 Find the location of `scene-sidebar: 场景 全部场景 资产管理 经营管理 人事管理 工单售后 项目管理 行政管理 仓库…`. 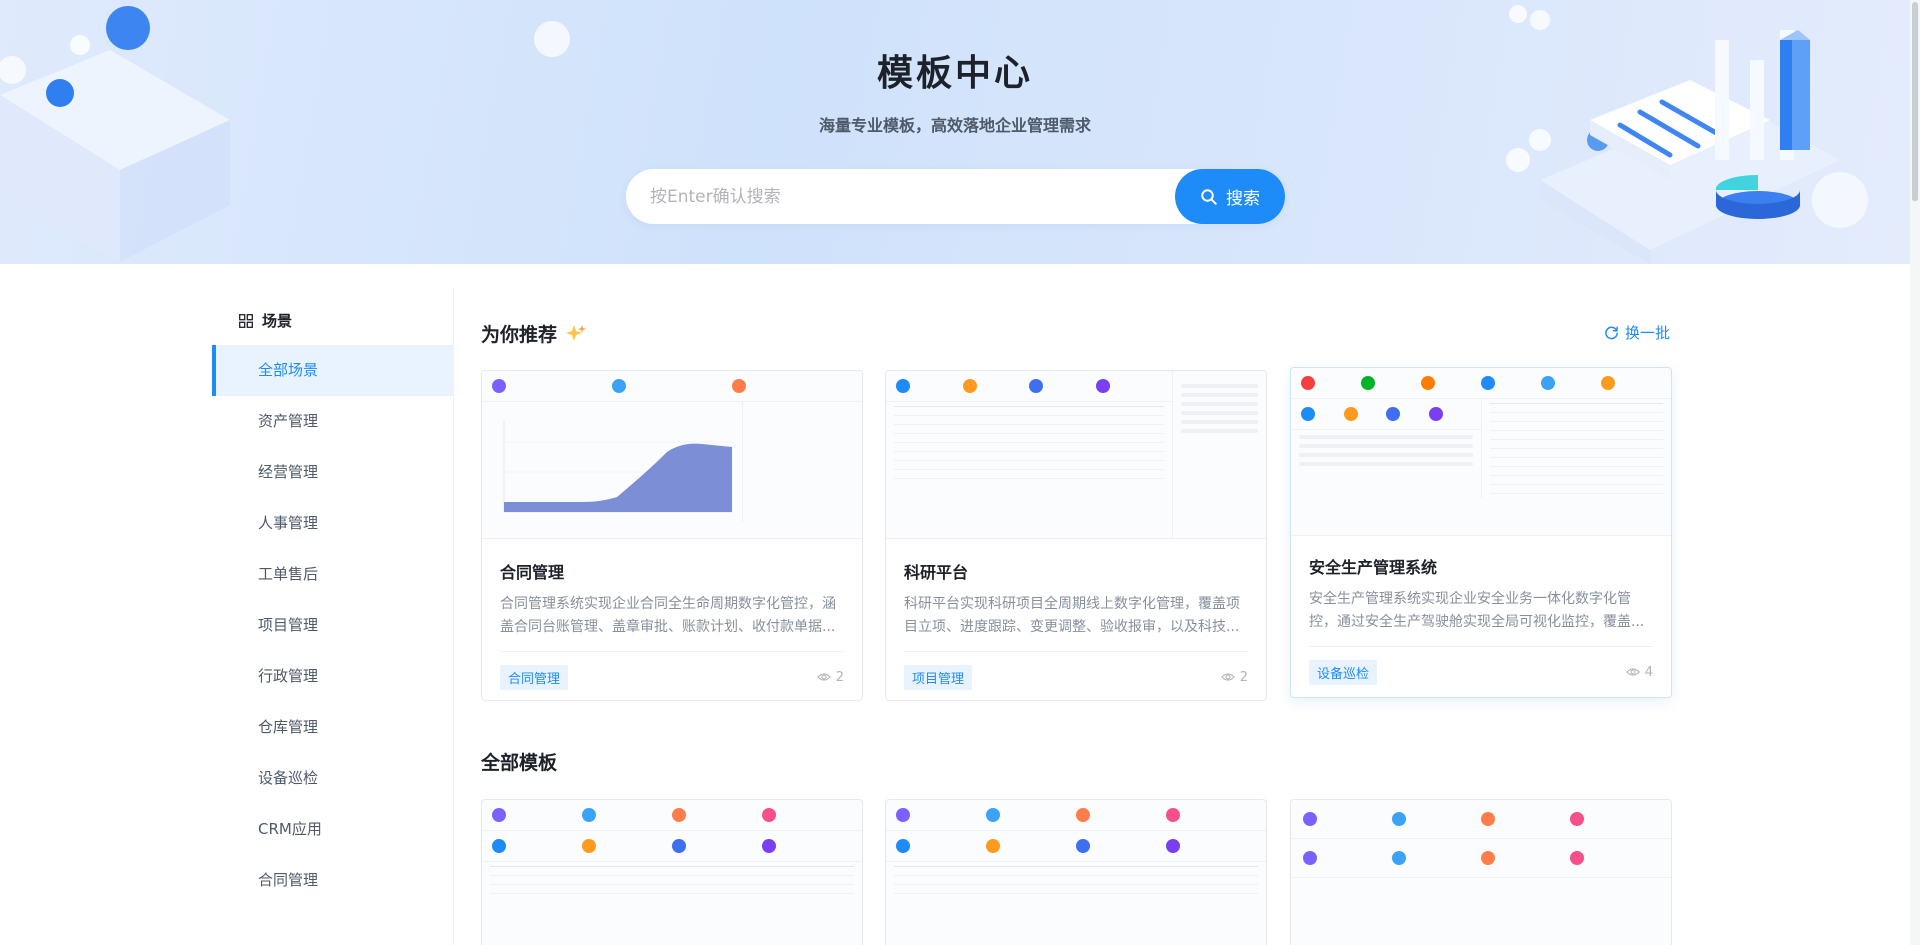

scene-sidebar: 场景 全部场景 资产管理 经营管理 人事管理 工单售后 项目管理 行政管理 仓库… is located at coordinates (333, 616).